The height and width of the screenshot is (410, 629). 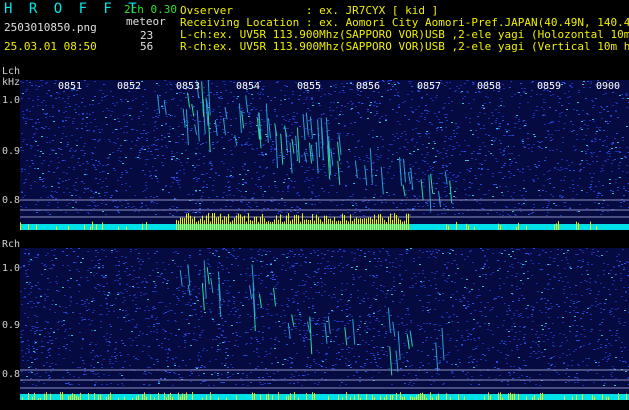 I want to click on time-tick-0859: 0859, so click(x=549, y=86).